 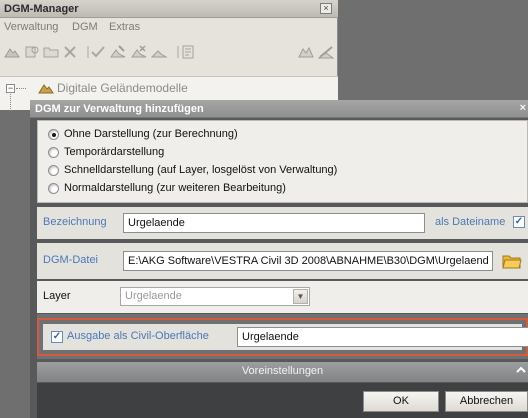 I want to click on cancel-button: Abbrechen, so click(x=486, y=401).